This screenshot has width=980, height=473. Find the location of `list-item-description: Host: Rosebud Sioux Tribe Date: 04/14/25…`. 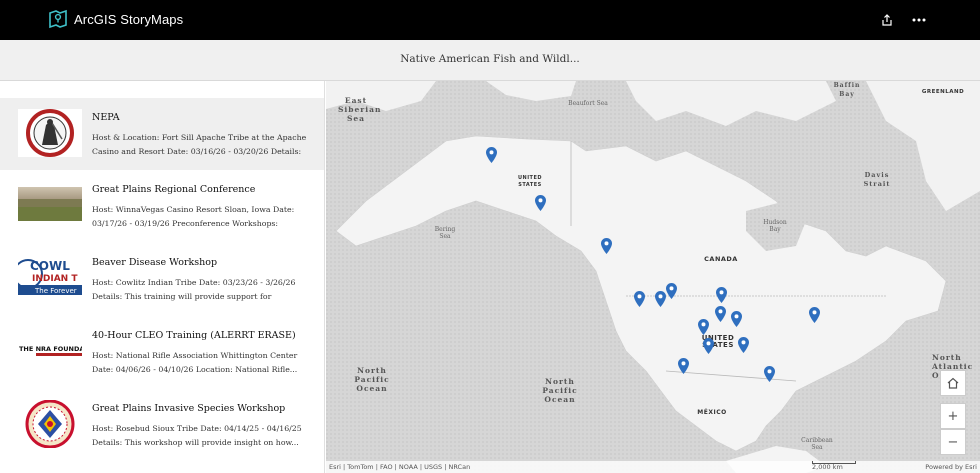

list-item-description: Host: Rosebud Sioux Tribe Date: 04/14/25… is located at coordinates (197, 435).